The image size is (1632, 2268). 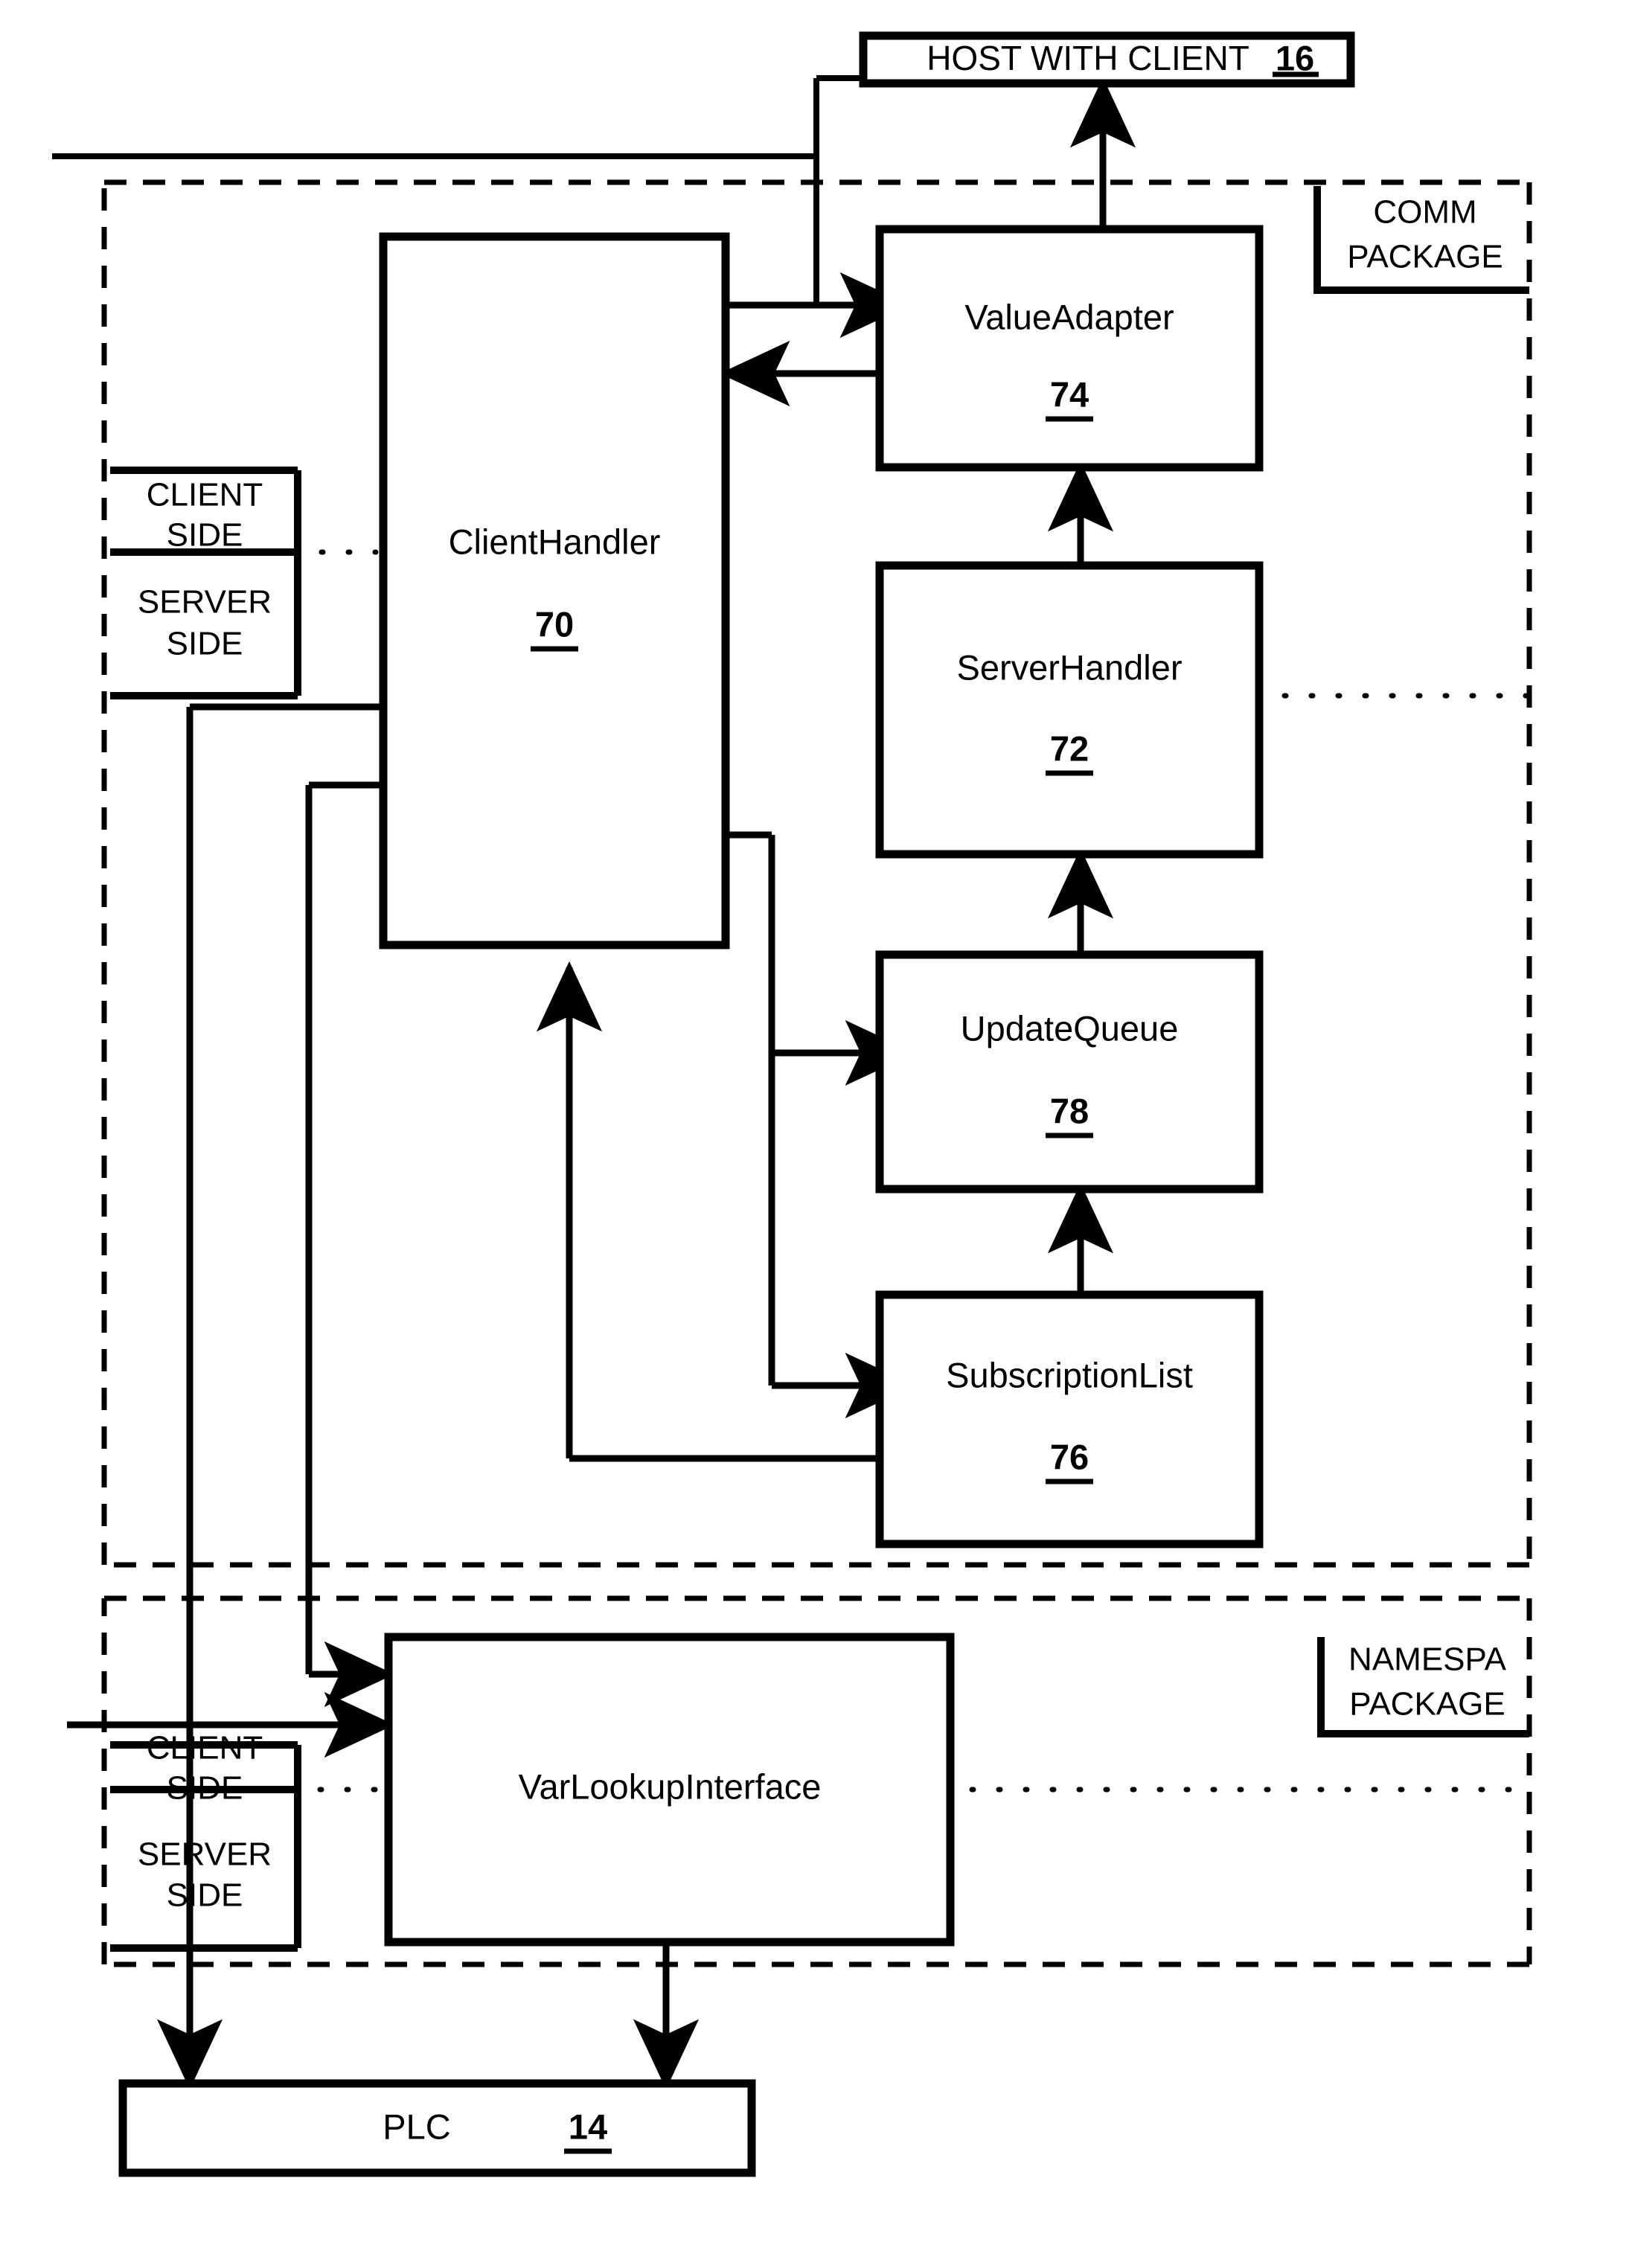 What do you see at coordinates (1069, 1374) in the screenshot?
I see `subscription-list-label: SubscriptionList` at bounding box center [1069, 1374].